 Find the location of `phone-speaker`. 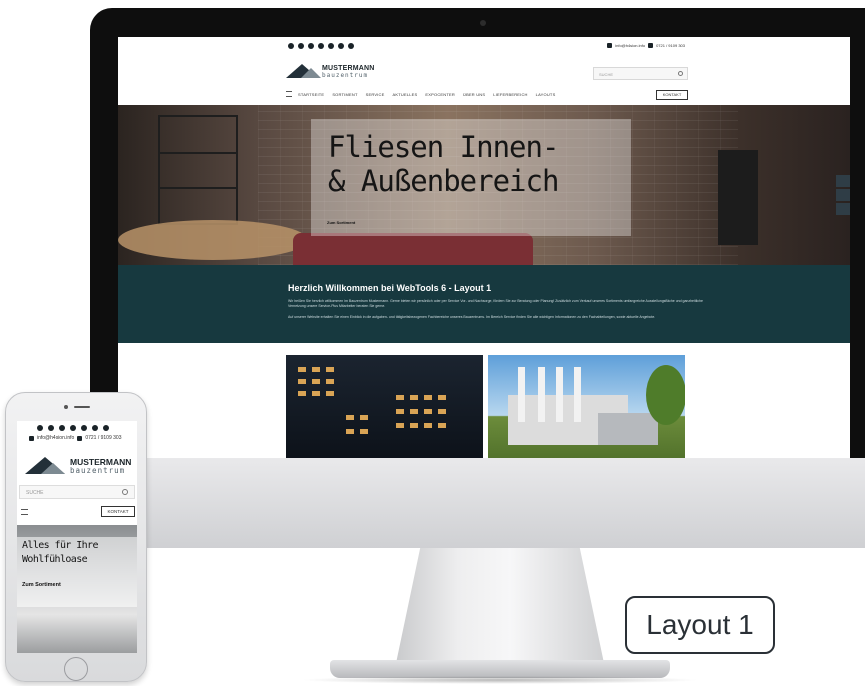

phone-speaker is located at coordinates (82, 407).